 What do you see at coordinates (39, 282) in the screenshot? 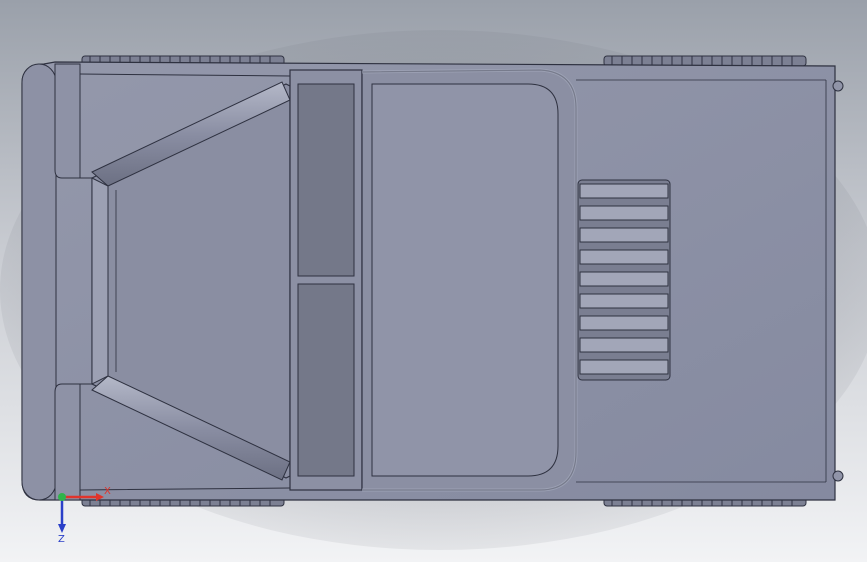
I see `front-bumper` at bounding box center [39, 282].